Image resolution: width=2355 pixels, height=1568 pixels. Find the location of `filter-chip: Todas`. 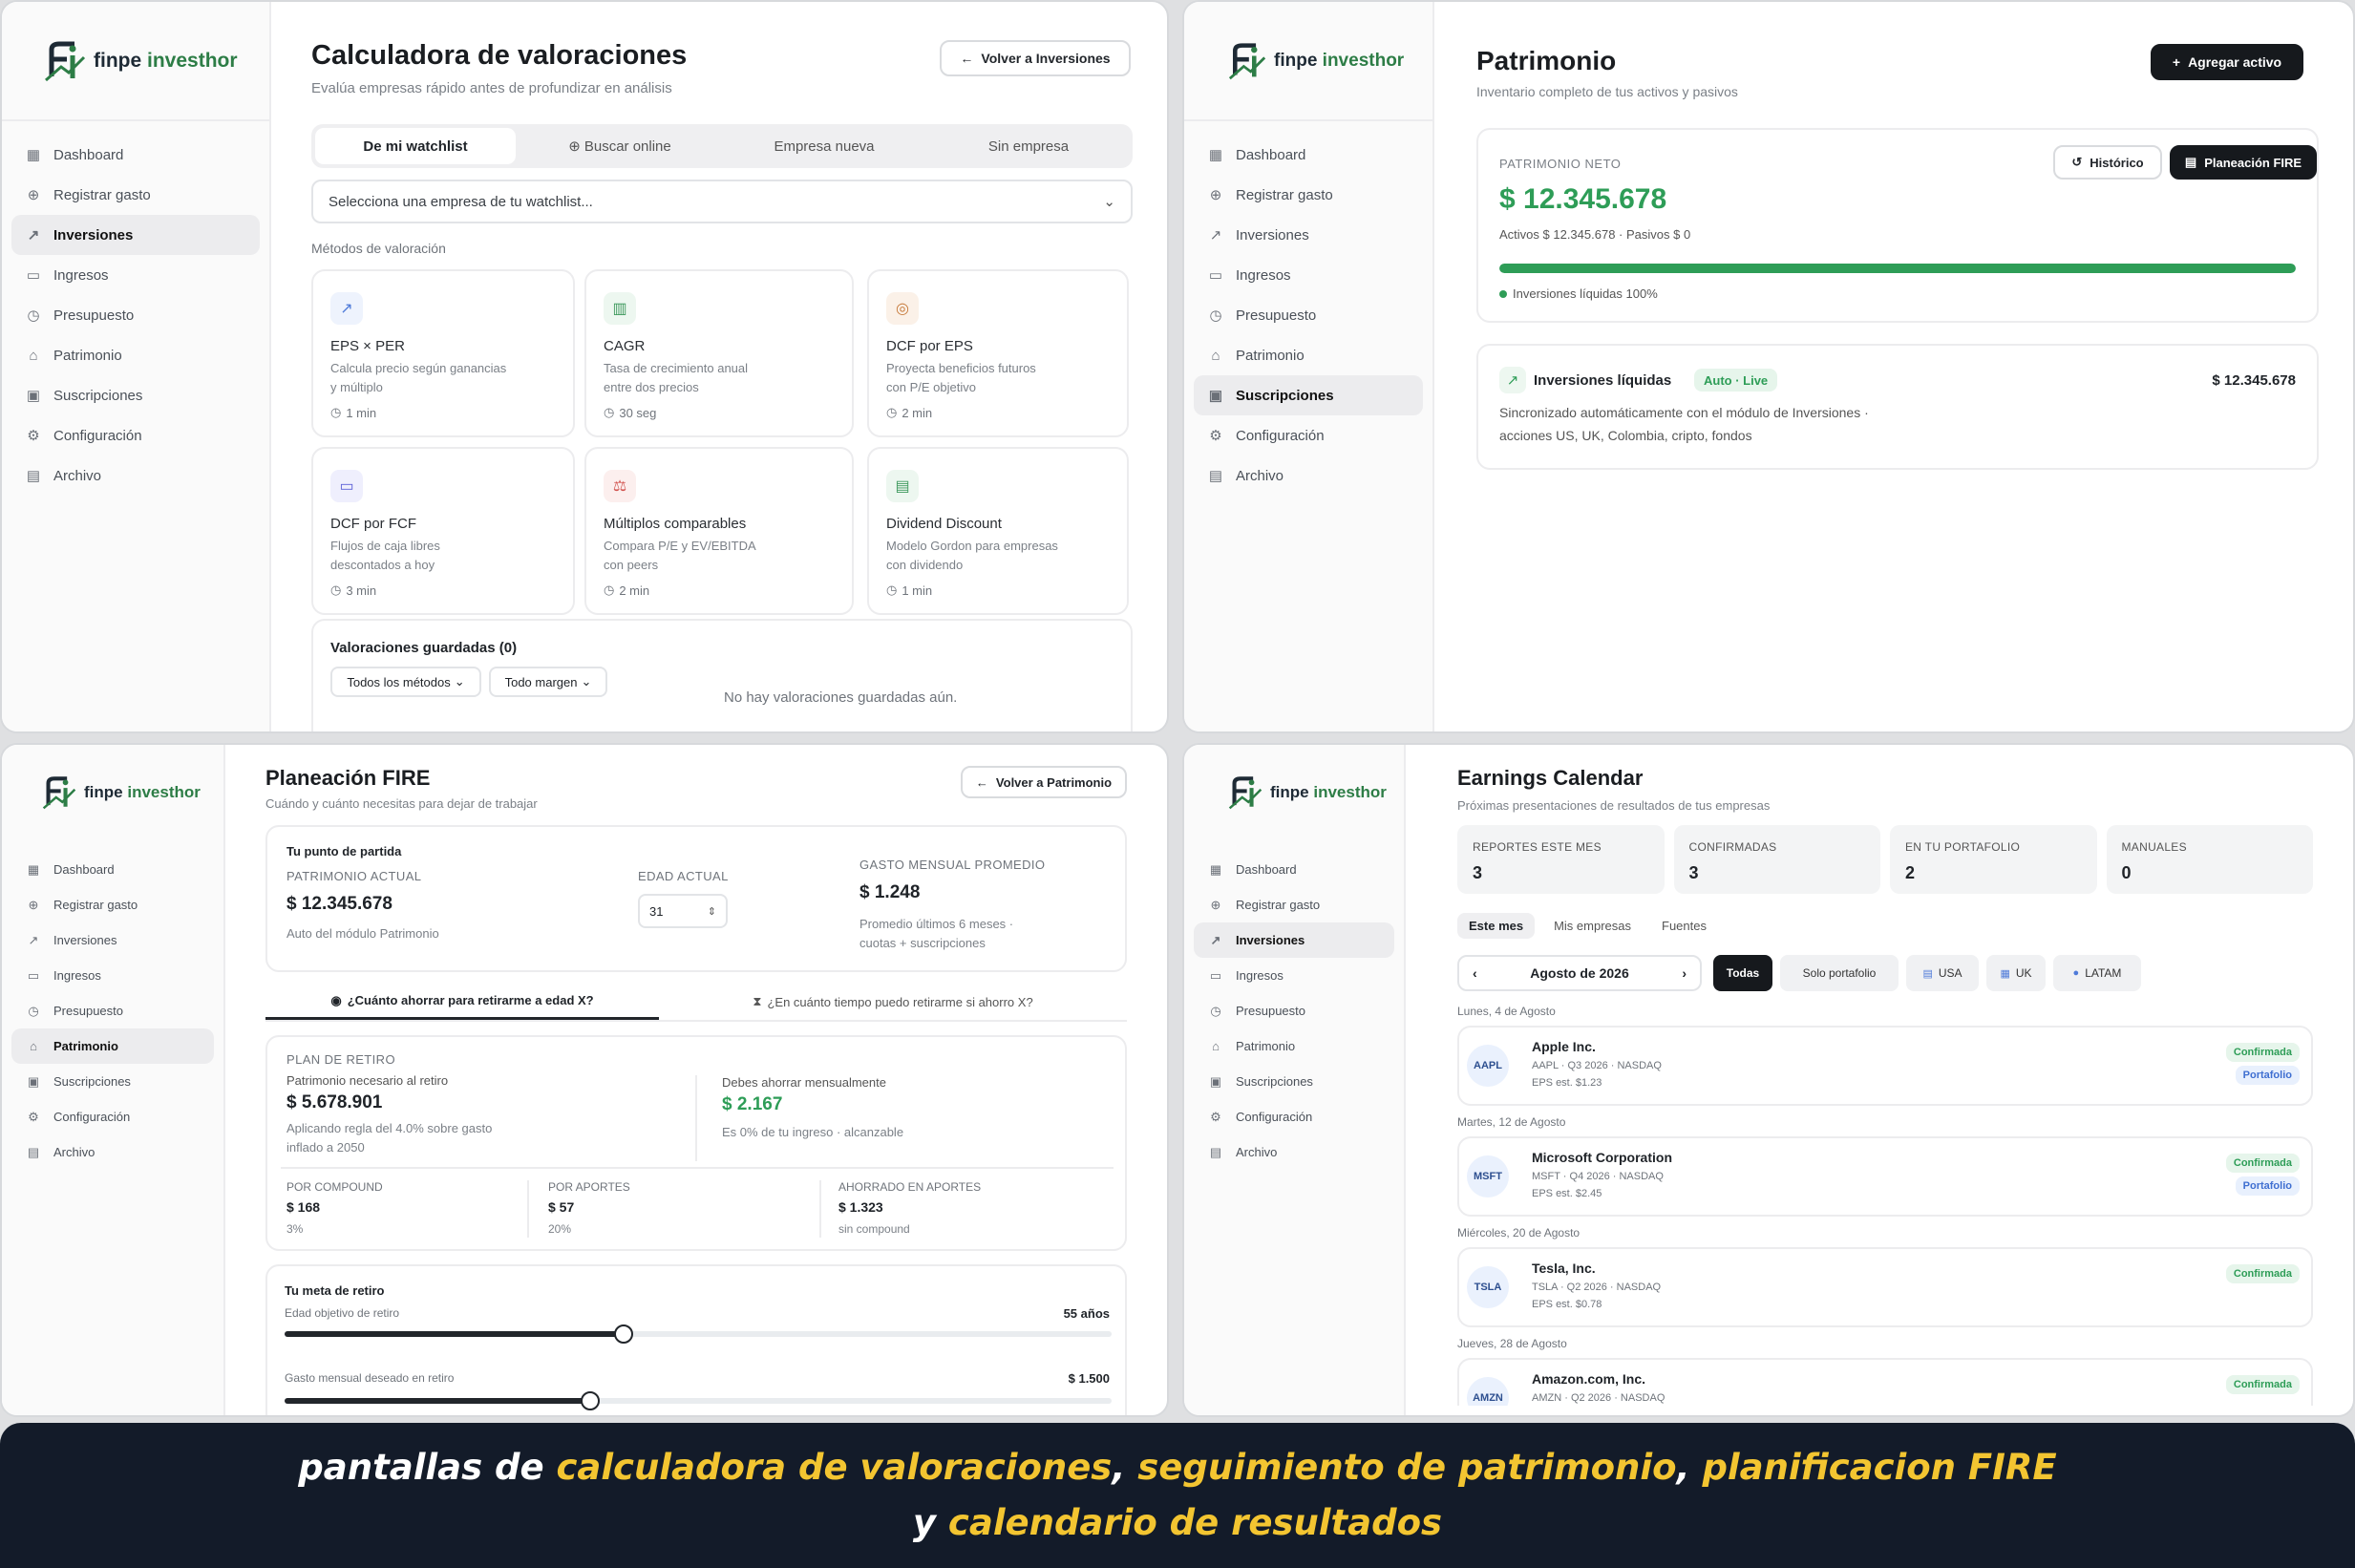

filter-chip: Todas is located at coordinates (1742, 973).